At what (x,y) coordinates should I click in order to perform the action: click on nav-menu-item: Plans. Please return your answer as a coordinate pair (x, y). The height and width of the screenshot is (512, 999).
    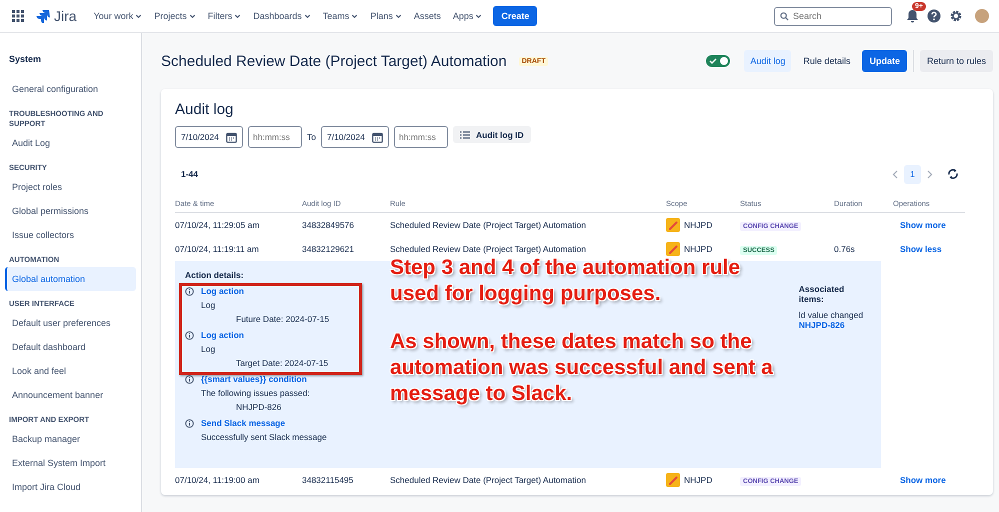
    Looking at the image, I should click on (386, 16).